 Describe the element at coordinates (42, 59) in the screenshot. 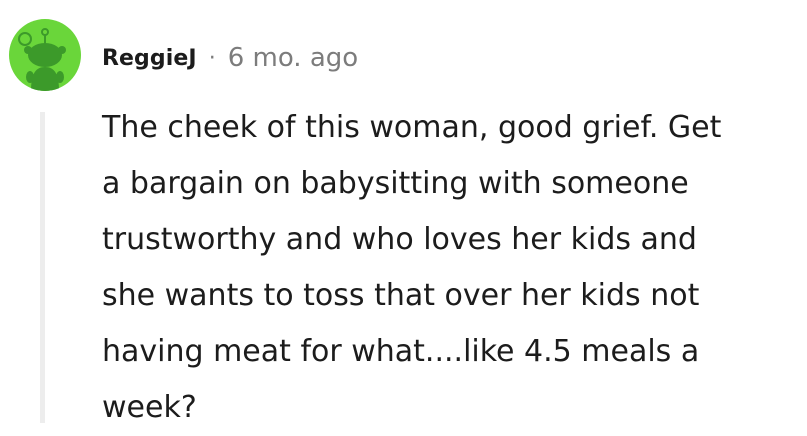

I see `snoo-avatar-icon` at that location.